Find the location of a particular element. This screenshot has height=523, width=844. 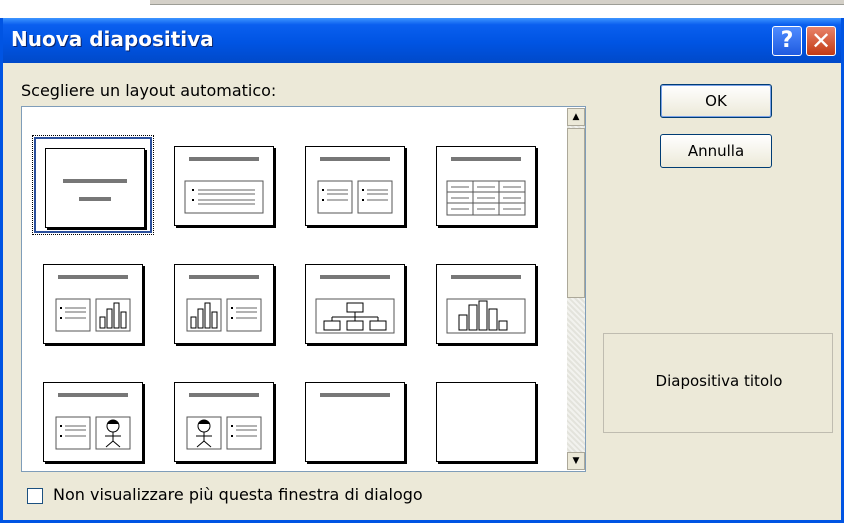

ok-button: OK is located at coordinates (716, 101).